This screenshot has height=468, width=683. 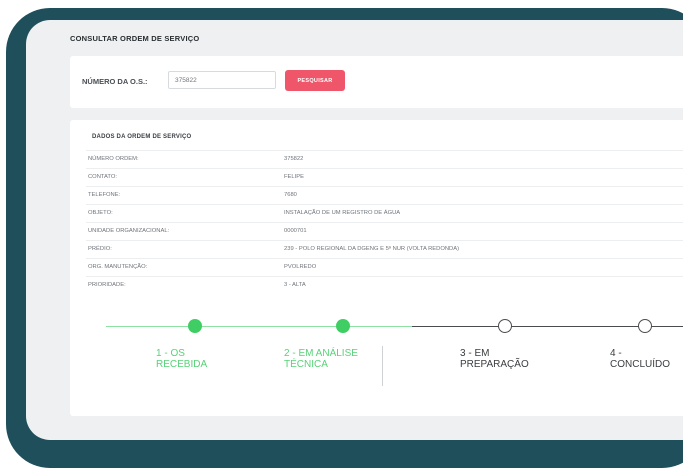 I want to click on step-4-label: 4 - CONCLUÍDO, so click(x=640, y=359).